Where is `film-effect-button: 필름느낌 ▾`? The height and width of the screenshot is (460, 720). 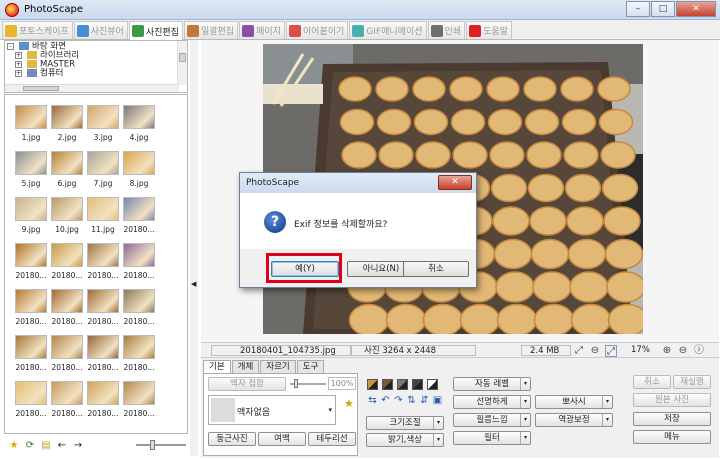
film-effect-button: 필름느낌 ▾ is located at coordinates (492, 420).